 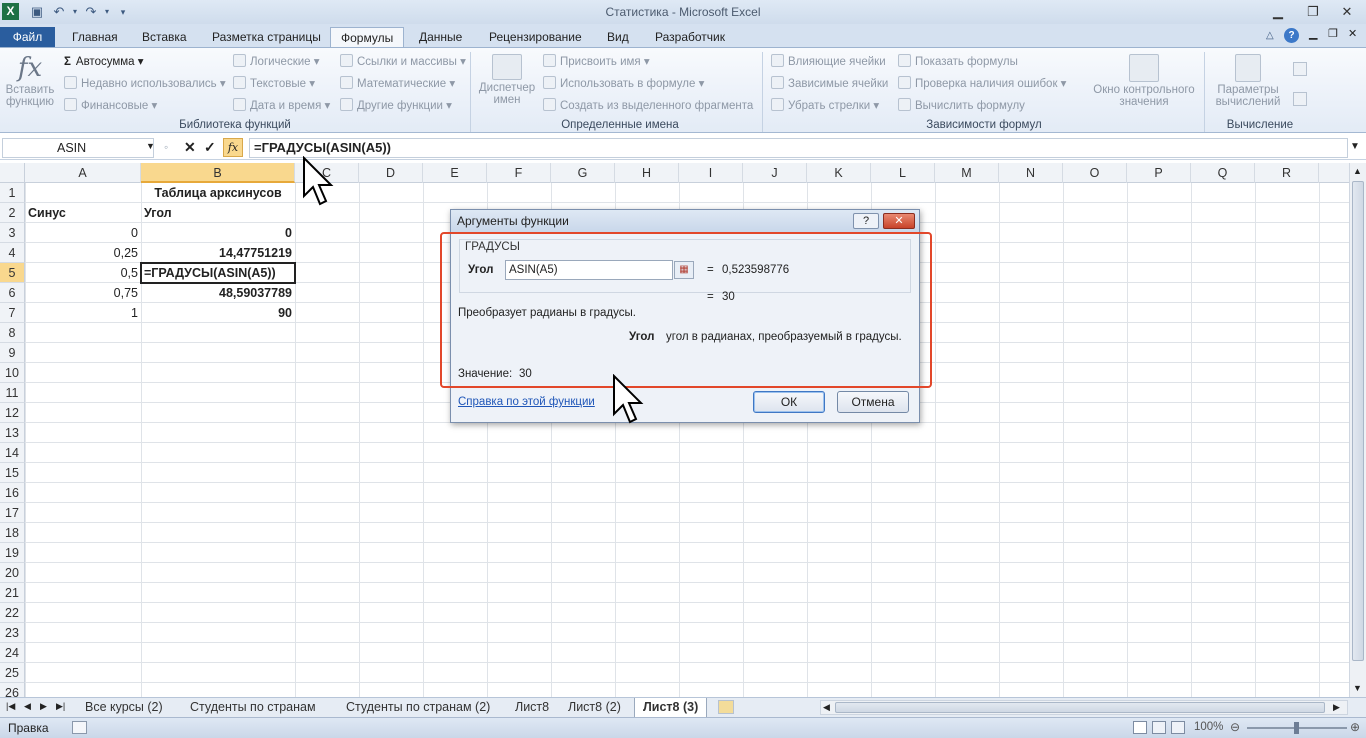 I want to click on highlight-outline, so click(x=686, y=310).